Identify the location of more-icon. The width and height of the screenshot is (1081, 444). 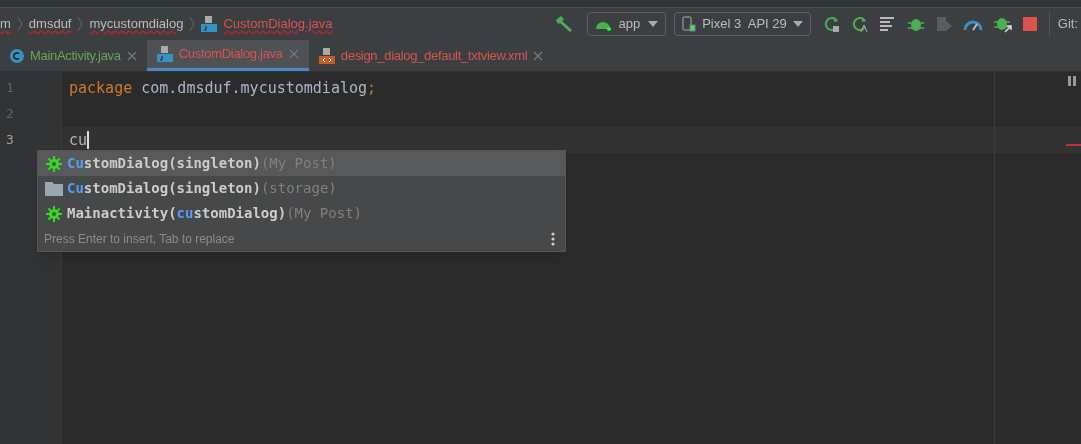
(553, 238).